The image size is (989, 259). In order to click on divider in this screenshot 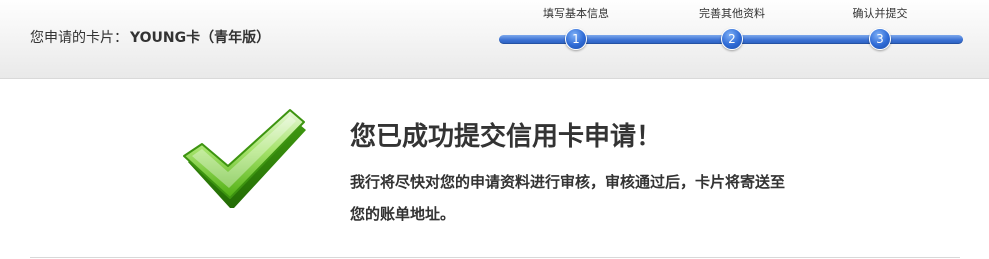, I will do `click(495, 257)`.